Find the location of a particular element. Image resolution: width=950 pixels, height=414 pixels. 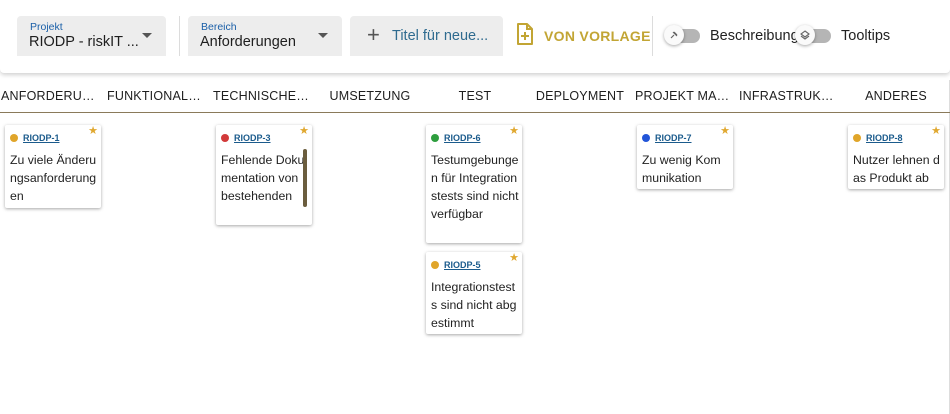

card-id-link: RIODP-8 is located at coordinates (884, 138).